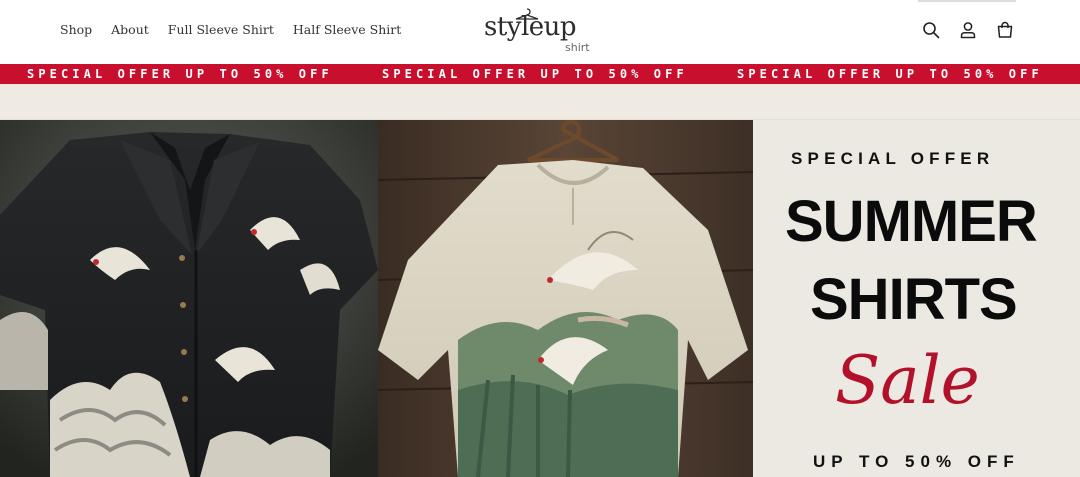 The image size is (1080, 477). What do you see at coordinates (530, 27) in the screenshot?
I see `logo-wordmark: styleup` at bounding box center [530, 27].